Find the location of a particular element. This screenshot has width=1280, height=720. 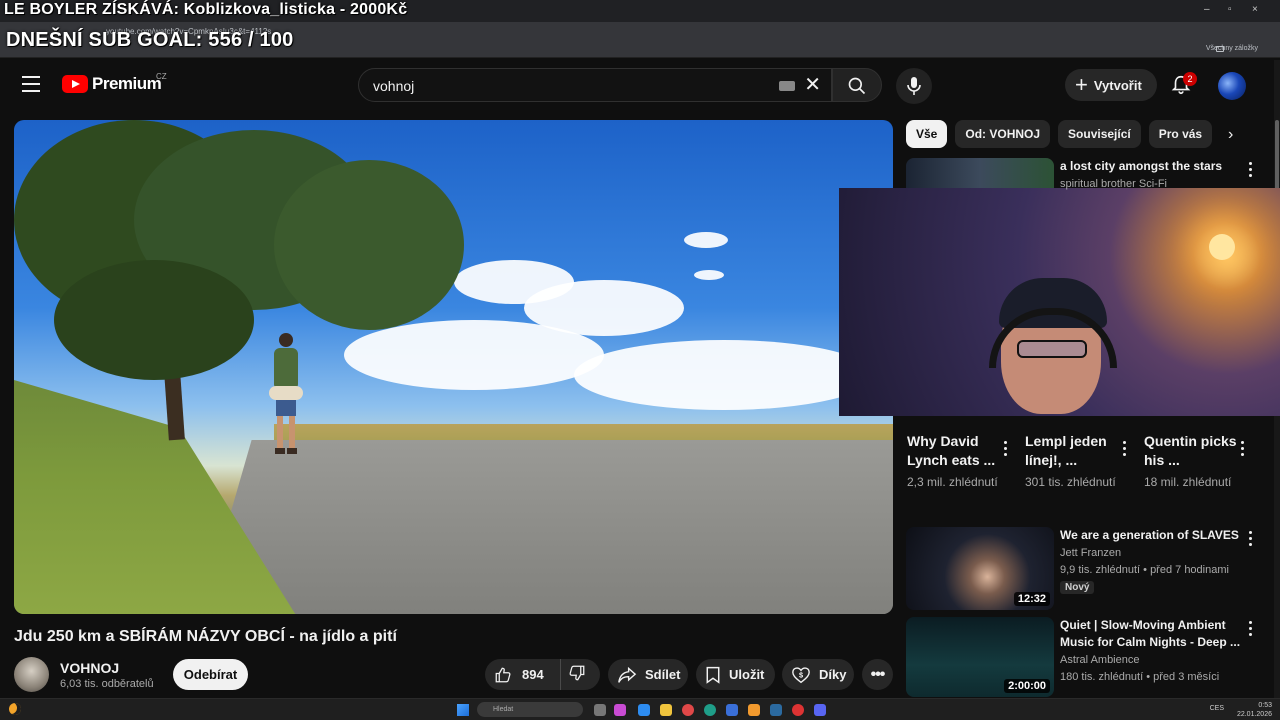

video-title: a lost city amongst the stars is located at coordinates (1151, 166).